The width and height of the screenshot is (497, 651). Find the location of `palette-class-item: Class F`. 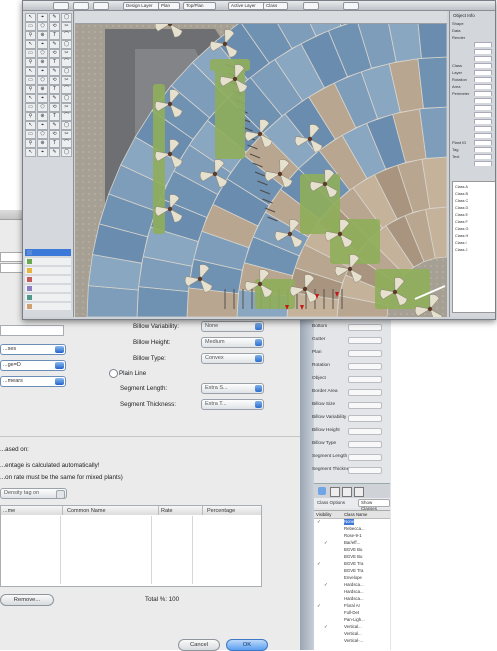

palette-class-item: Class F is located at coordinates (461, 222).